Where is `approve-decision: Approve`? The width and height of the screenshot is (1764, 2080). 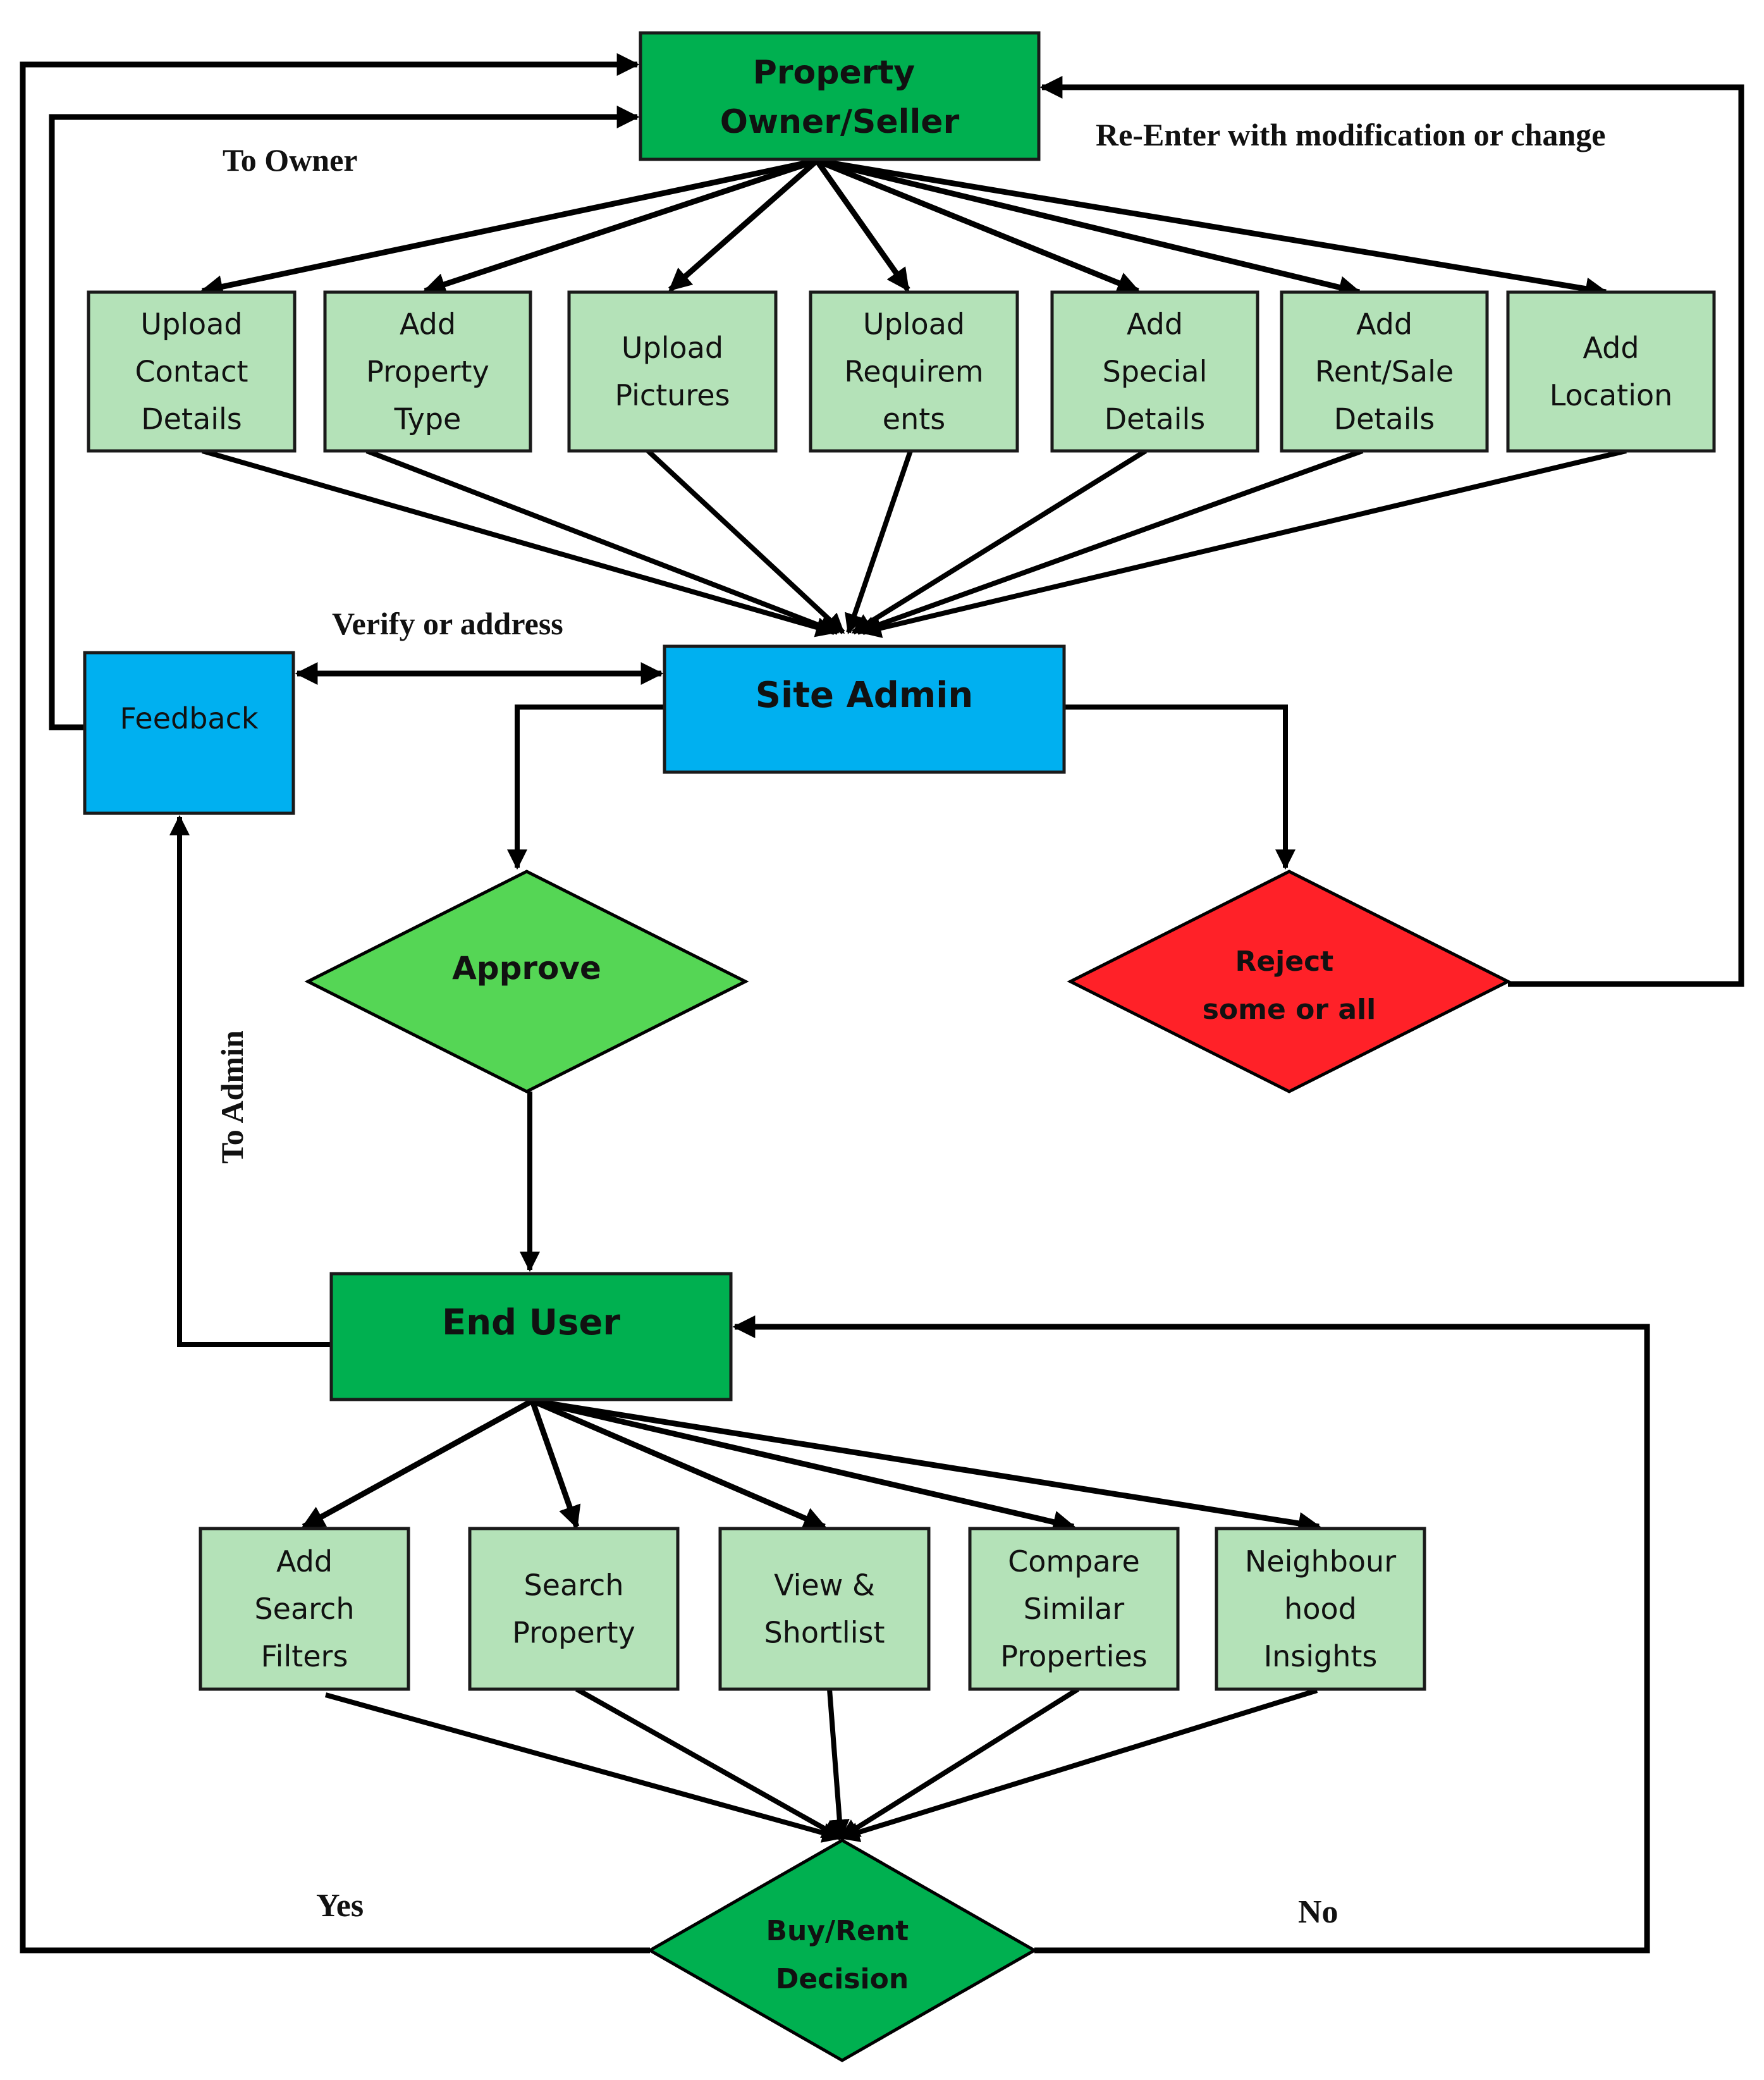
approve-decision: Approve is located at coordinates (526, 981).